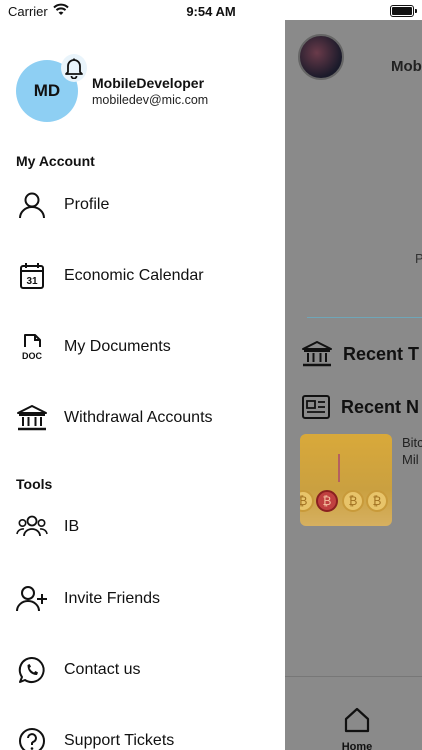 The width and height of the screenshot is (422, 750). I want to click on menu-item-economic-calendar: 31 Economic Calendar, so click(142, 276).